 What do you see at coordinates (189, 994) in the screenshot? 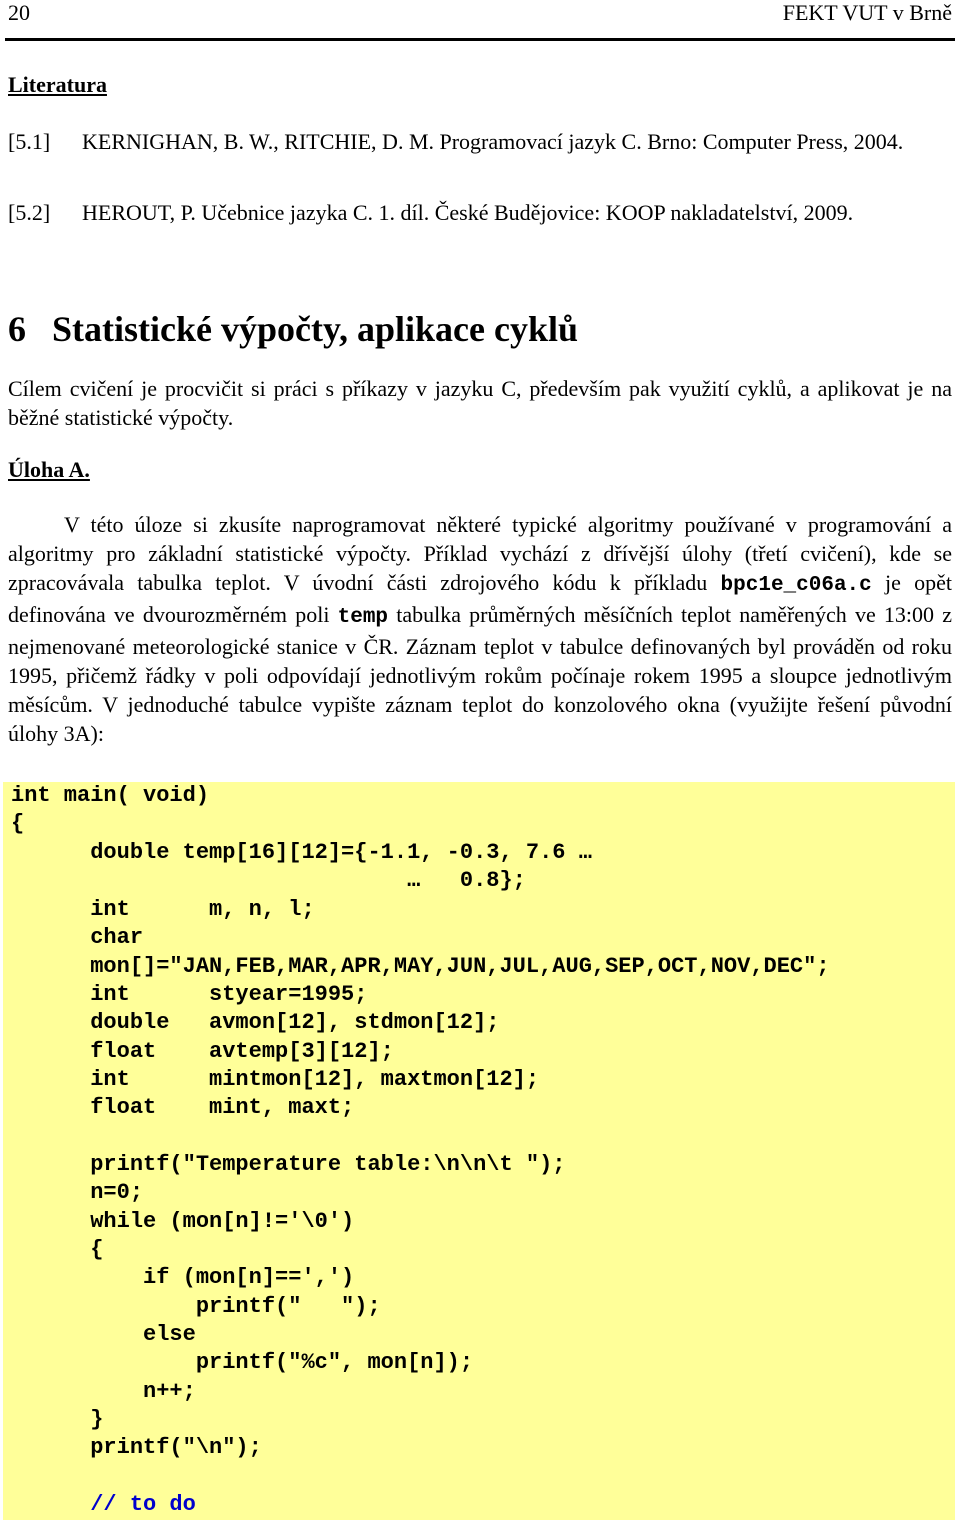
I see `code-line: int styear=1995;` at bounding box center [189, 994].